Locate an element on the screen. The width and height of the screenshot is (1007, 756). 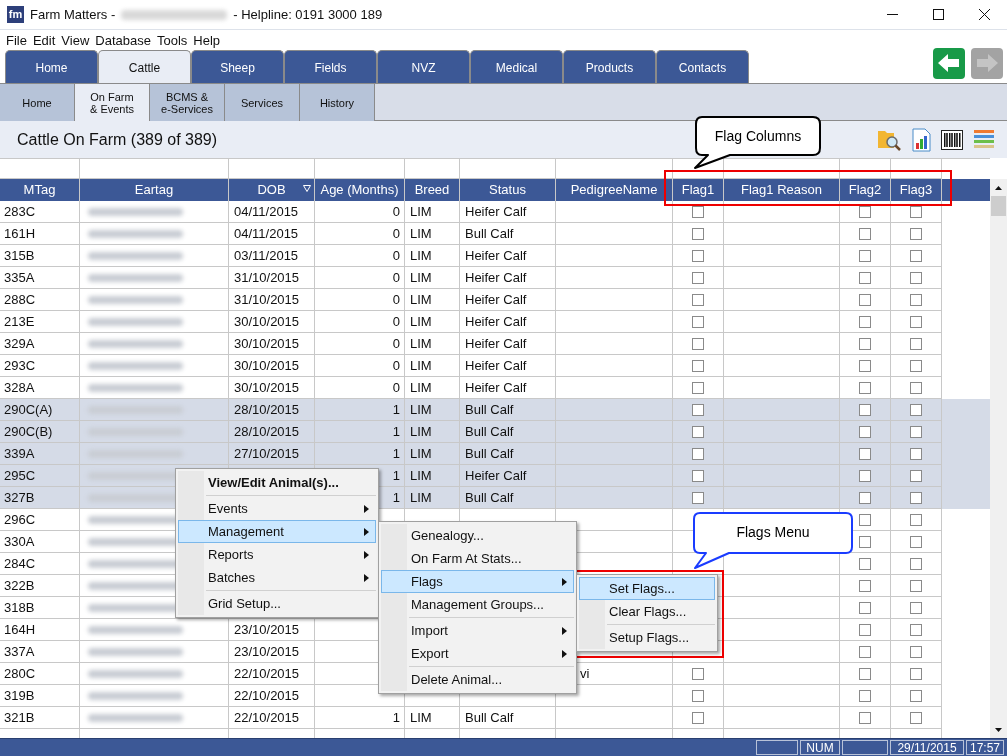
table-cell: 22/10/2015 is located at coordinates (272, 718).